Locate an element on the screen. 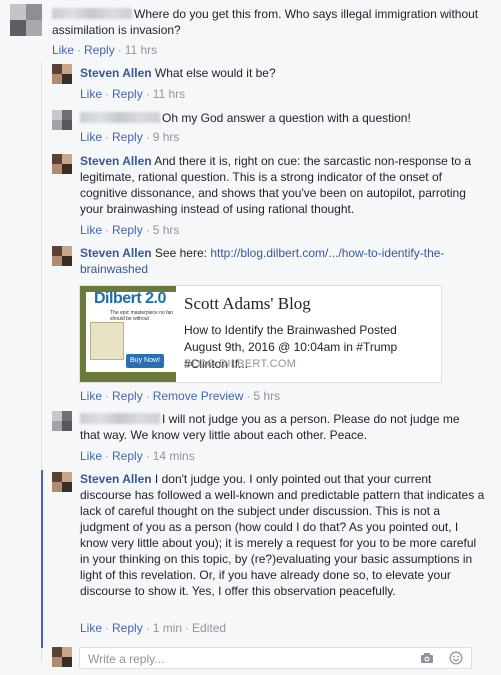 This screenshot has height=675, width=501. current-user-avatar is located at coordinates (62, 657).